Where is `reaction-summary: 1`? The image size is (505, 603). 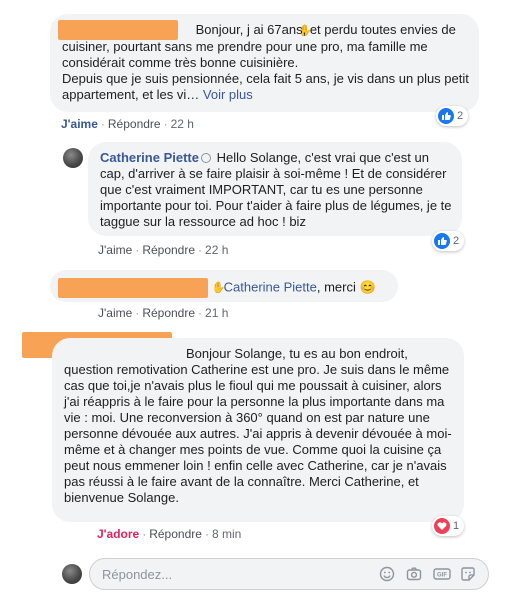 reaction-summary: 1 is located at coordinates (448, 526).